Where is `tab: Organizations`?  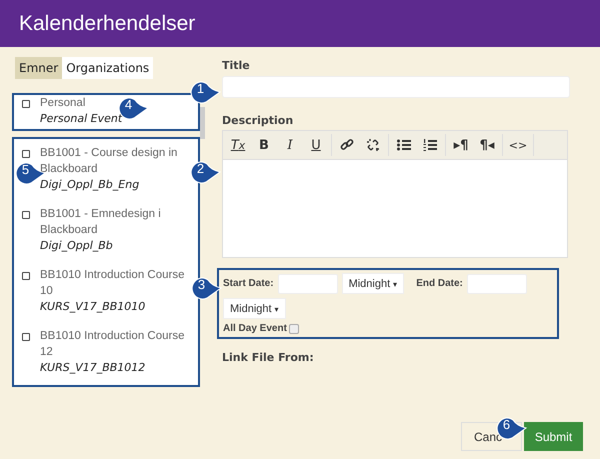 tab: Organizations is located at coordinates (108, 68).